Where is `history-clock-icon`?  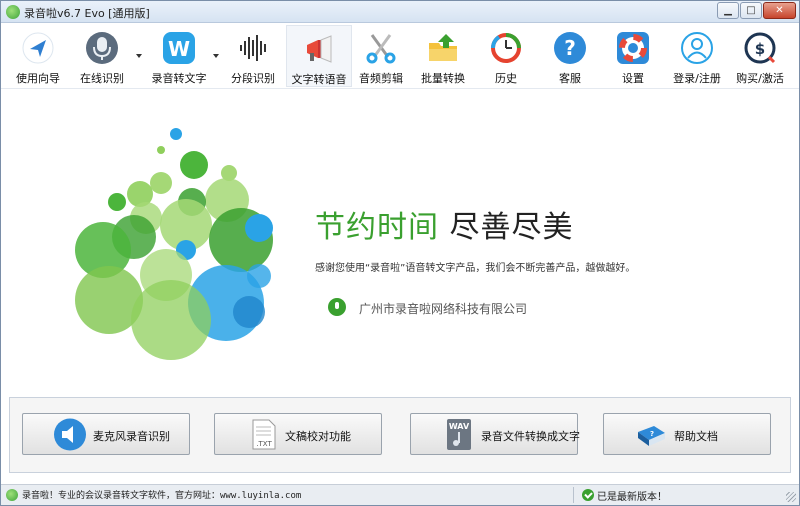 history-clock-icon is located at coordinates (505, 48).